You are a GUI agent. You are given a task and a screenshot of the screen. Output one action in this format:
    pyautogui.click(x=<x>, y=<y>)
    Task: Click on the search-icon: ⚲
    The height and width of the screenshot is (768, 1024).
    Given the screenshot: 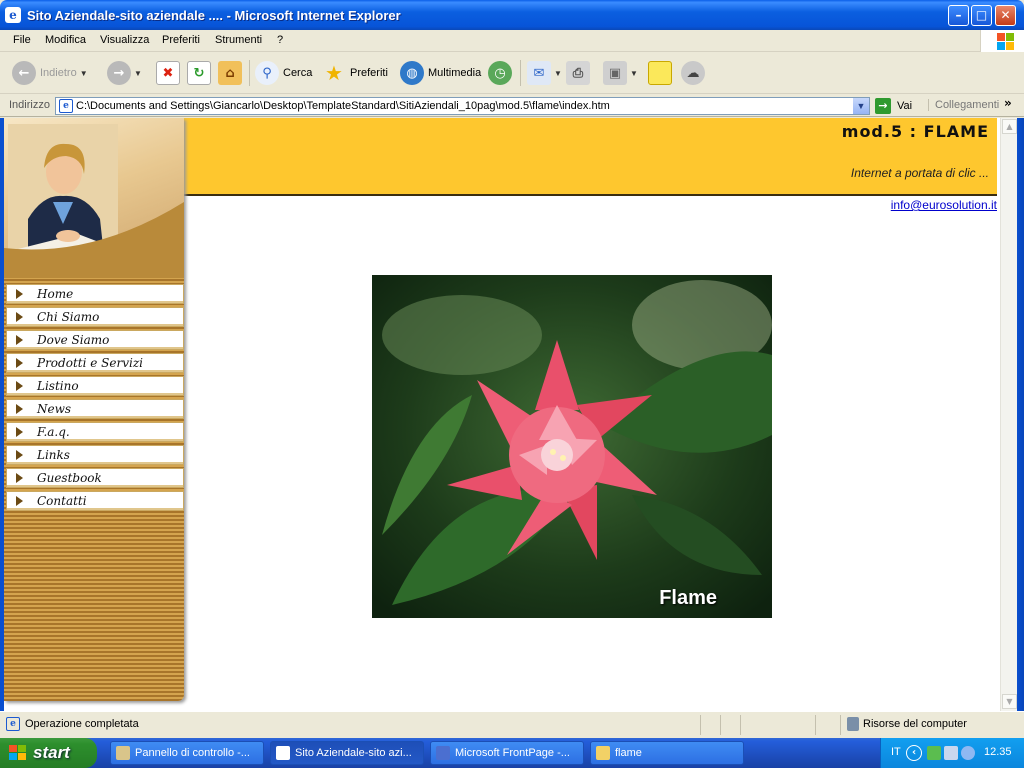 What is the action you would take?
    pyautogui.click(x=267, y=73)
    